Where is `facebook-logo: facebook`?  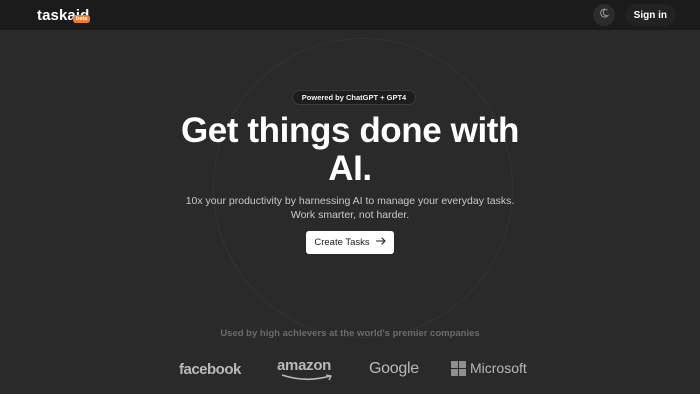
facebook-logo: facebook is located at coordinates (210, 369).